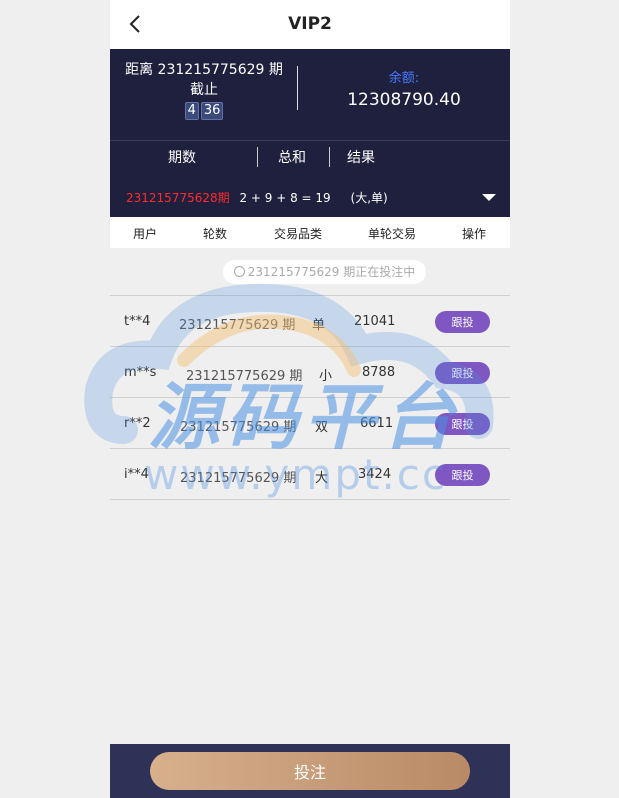 This screenshot has width=619, height=798. What do you see at coordinates (404, 78) in the screenshot?
I see `balance-label: 余额:` at bounding box center [404, 78].